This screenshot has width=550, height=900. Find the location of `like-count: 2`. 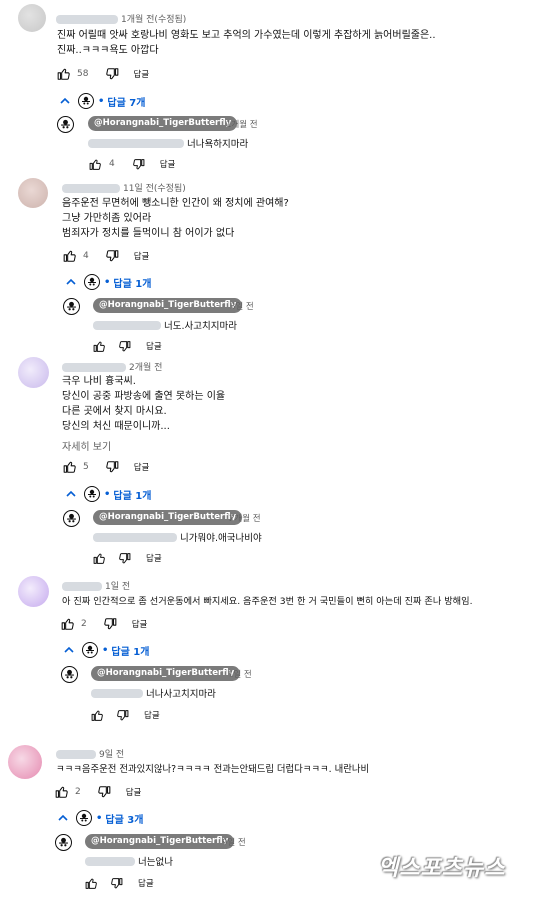

like-count: 2 is located at coordinates (84, 624).